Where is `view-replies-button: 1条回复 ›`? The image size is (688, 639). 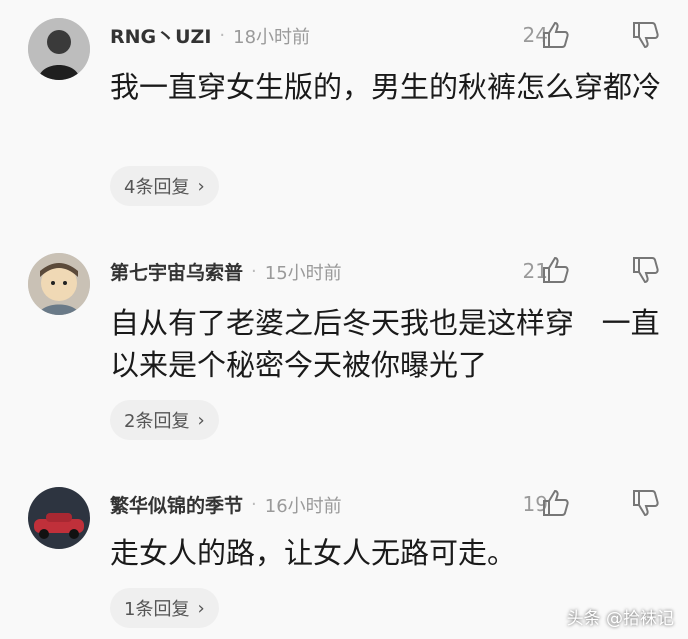 view-replies-button: 1条回复 › is located at coordinates (164, 608).